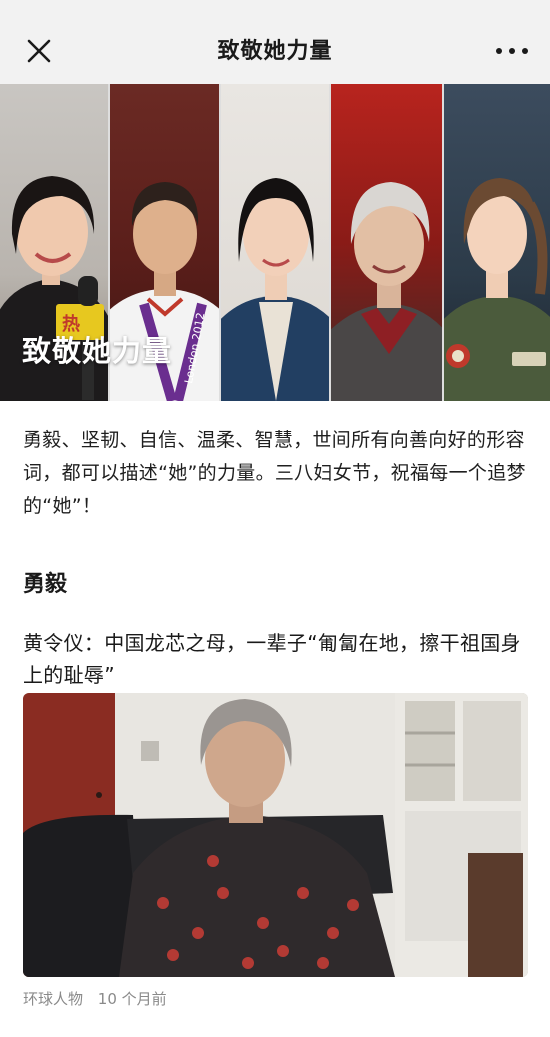 This screenshot has width=550, height=1037. Describe the element at coordinates (386, 242) in the screenshot. I see `portrait-elder` at that location.